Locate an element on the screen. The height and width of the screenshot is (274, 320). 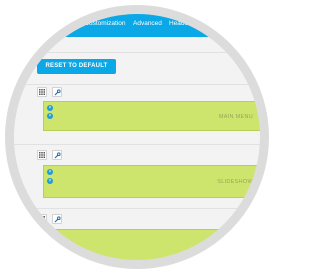
section-subtitle: ...r positions is located at coordinates (34, 46).